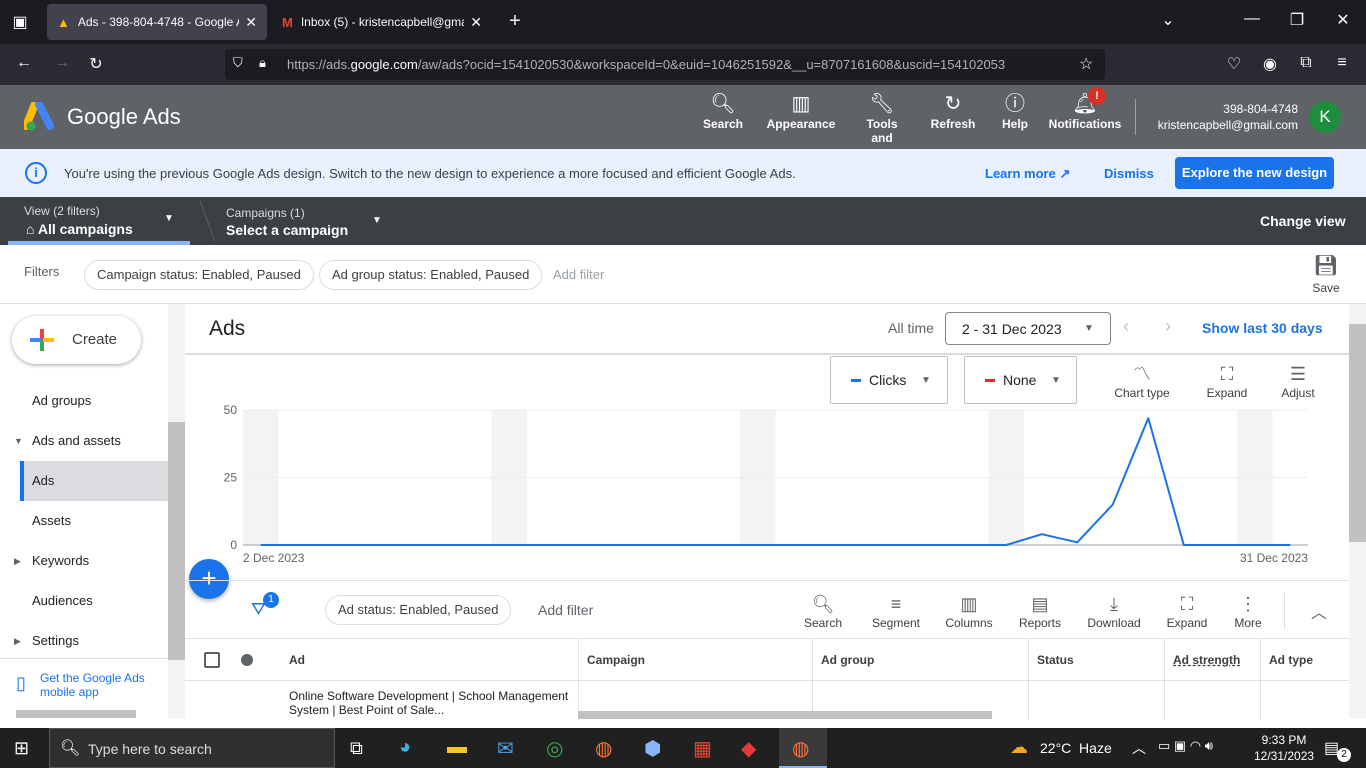  I want to click on table-expand-button: ⛶ Expand, so click(1187, 611).